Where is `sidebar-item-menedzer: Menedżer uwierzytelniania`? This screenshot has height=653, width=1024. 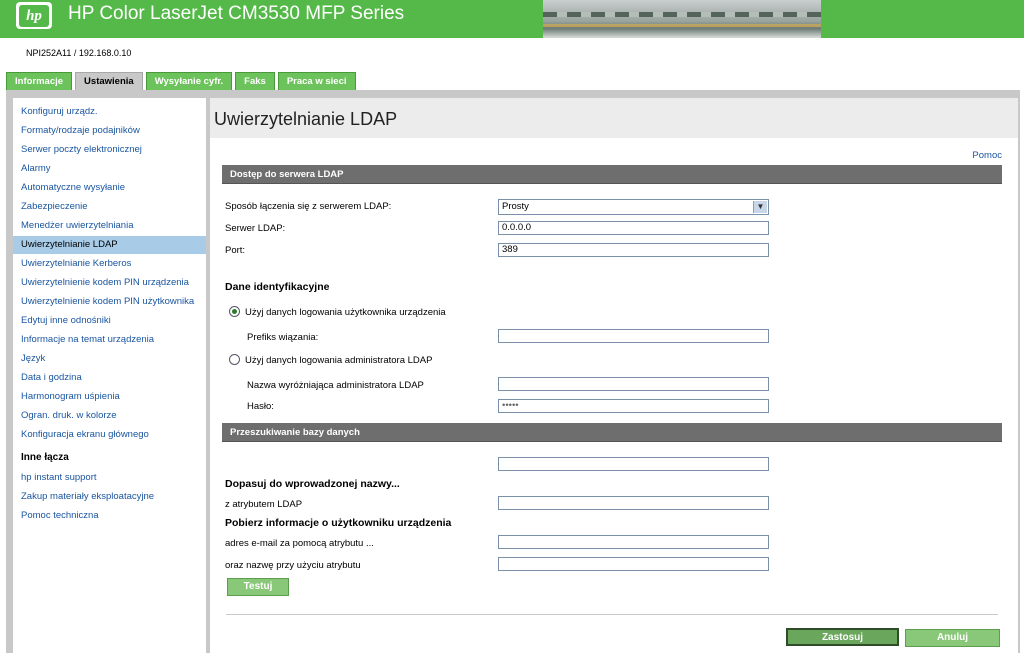 sidebar-item-menedzer: Menedżer uwierzytelniania is located at coordinates (109, 226).